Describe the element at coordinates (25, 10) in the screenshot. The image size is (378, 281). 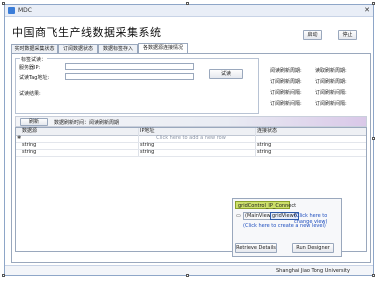
I see `window-title: MDC` at that location.